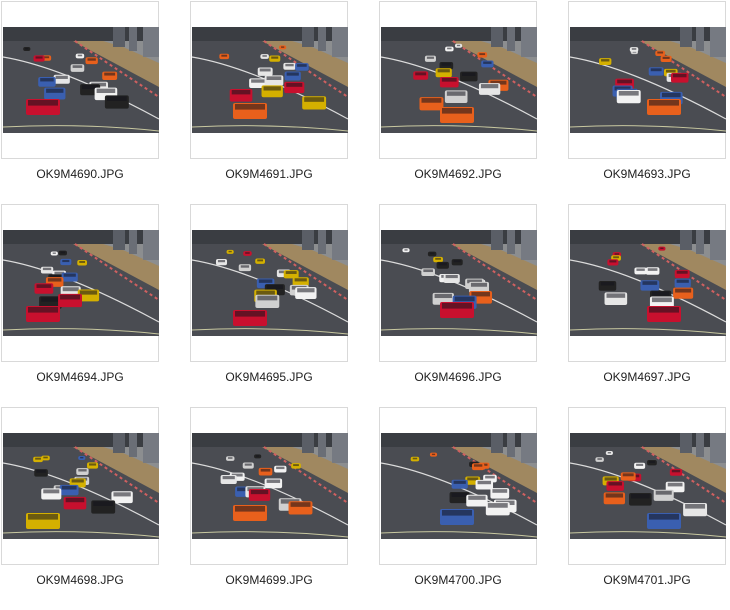 The image size is (730, 610). Describe the element at coordinates (80, 377) in the screenshot. I see `file-name-label: OK9M4694.JPG` at that location.